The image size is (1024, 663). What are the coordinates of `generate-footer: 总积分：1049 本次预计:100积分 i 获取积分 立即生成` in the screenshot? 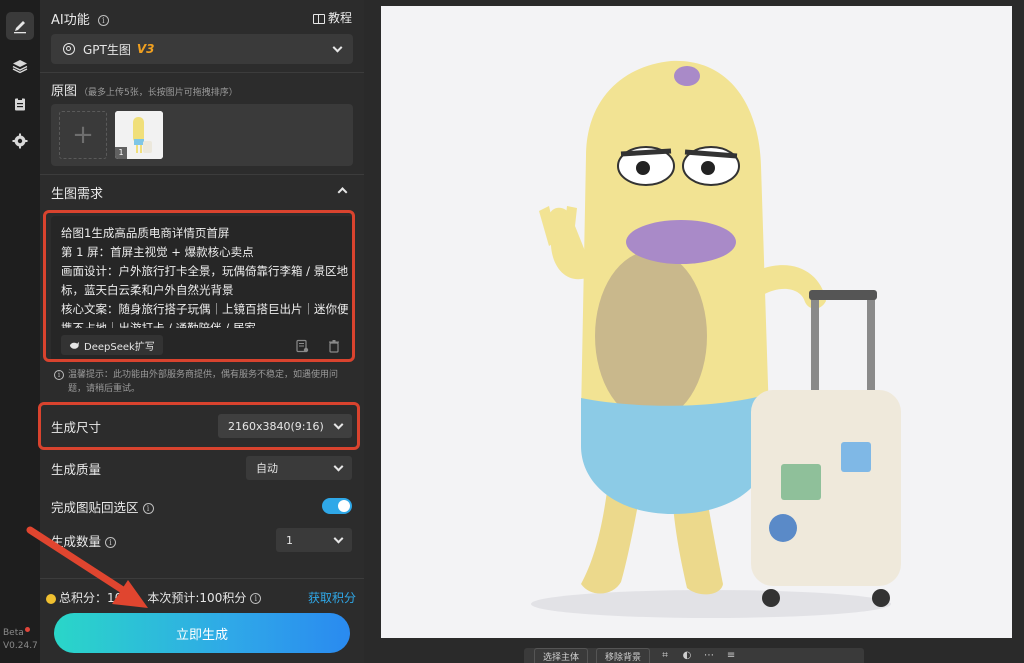 It's located at (202, 620).